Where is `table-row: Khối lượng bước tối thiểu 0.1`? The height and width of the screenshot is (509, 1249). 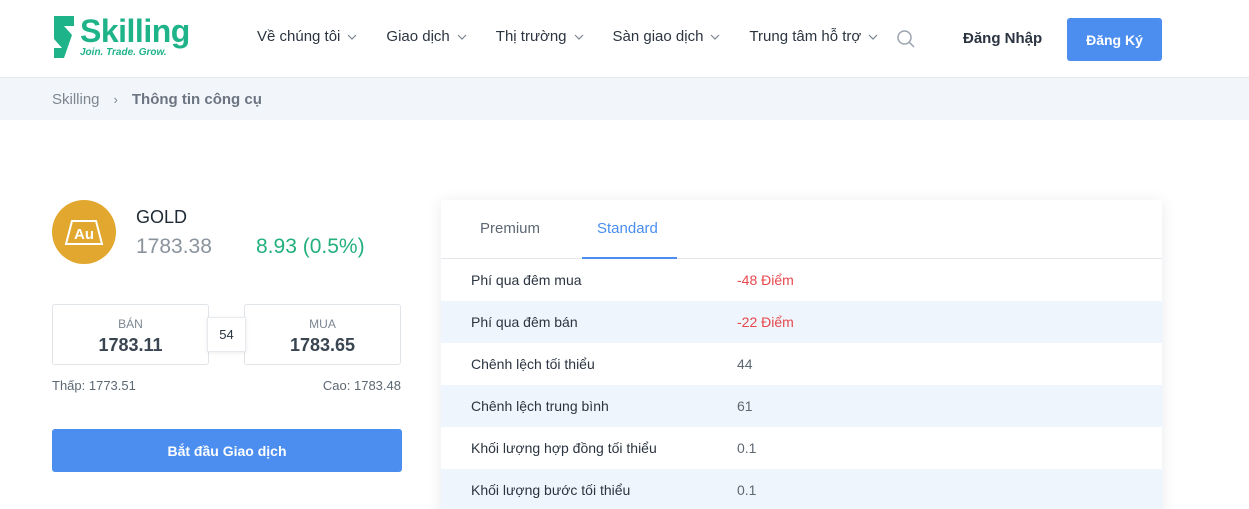 table-row: Khối lượng bước tối thiểu 0.1 is located at coordinates (801, 489).